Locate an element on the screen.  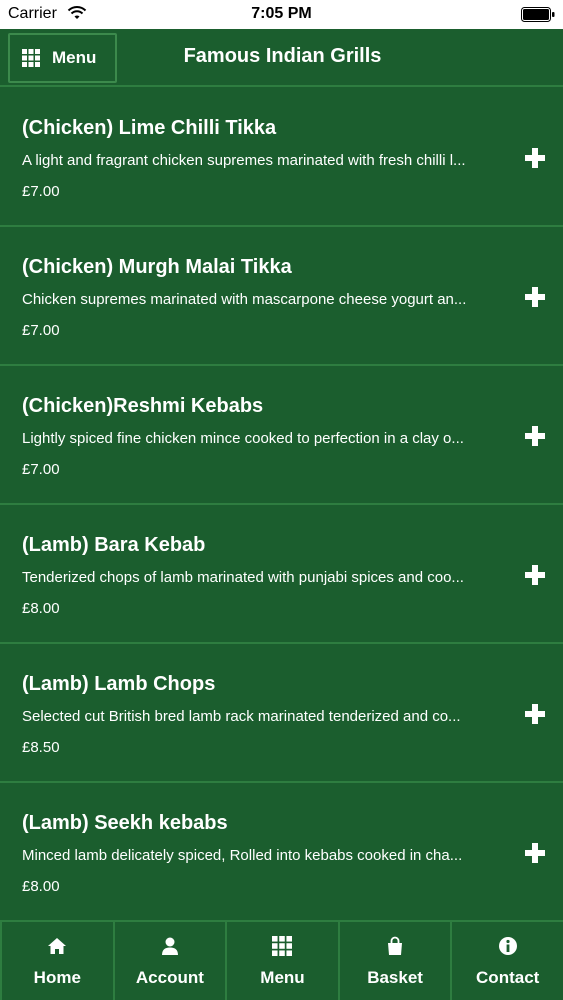
item-name: (Chicken)Reshmi Kebabs is located at coordinates (143, 406).